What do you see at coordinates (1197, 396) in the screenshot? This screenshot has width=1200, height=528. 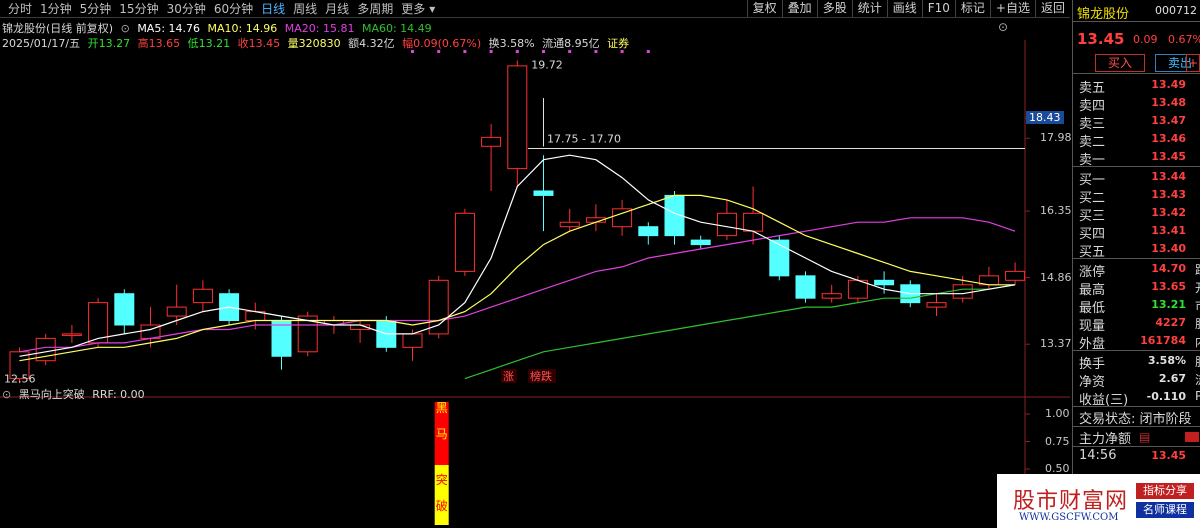 I see `quote-row-ext: P` at bounding box center [1197, 396].